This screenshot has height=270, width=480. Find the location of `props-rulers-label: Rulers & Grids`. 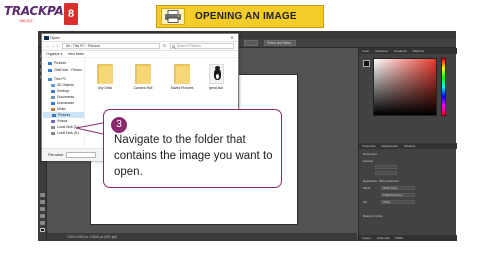

props-rulers-label: Rulers & Grids is located at coordinates (373, 216).